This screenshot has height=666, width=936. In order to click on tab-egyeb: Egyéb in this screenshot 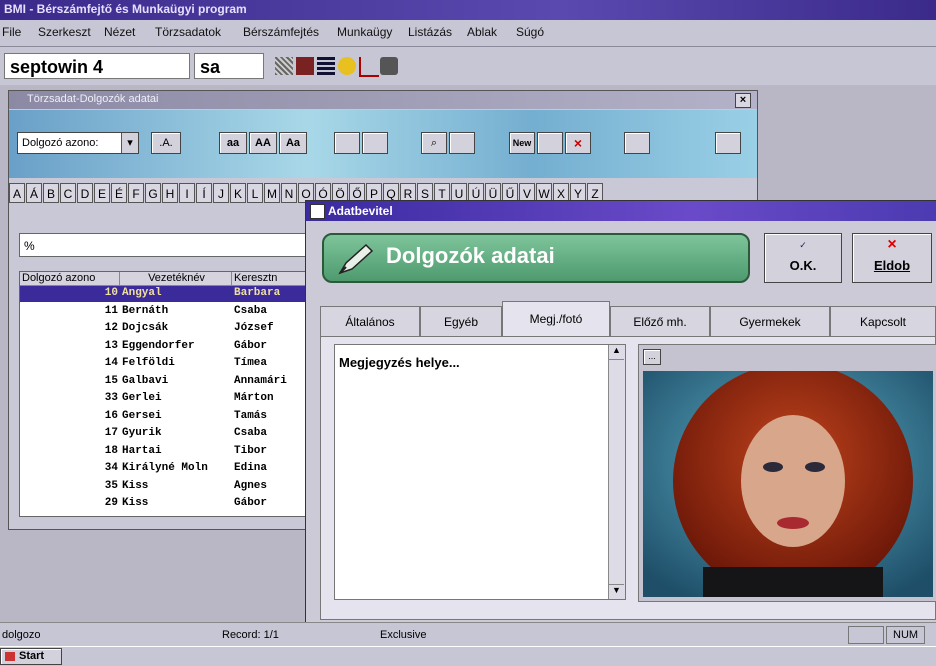, I will do `click(461, 321)`.